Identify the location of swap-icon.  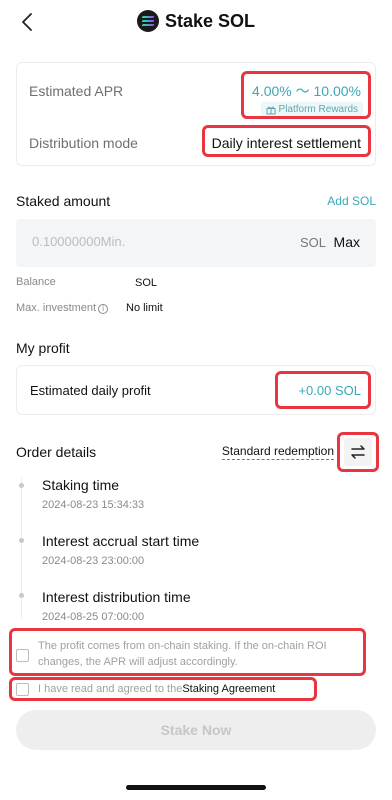
(358, 452).